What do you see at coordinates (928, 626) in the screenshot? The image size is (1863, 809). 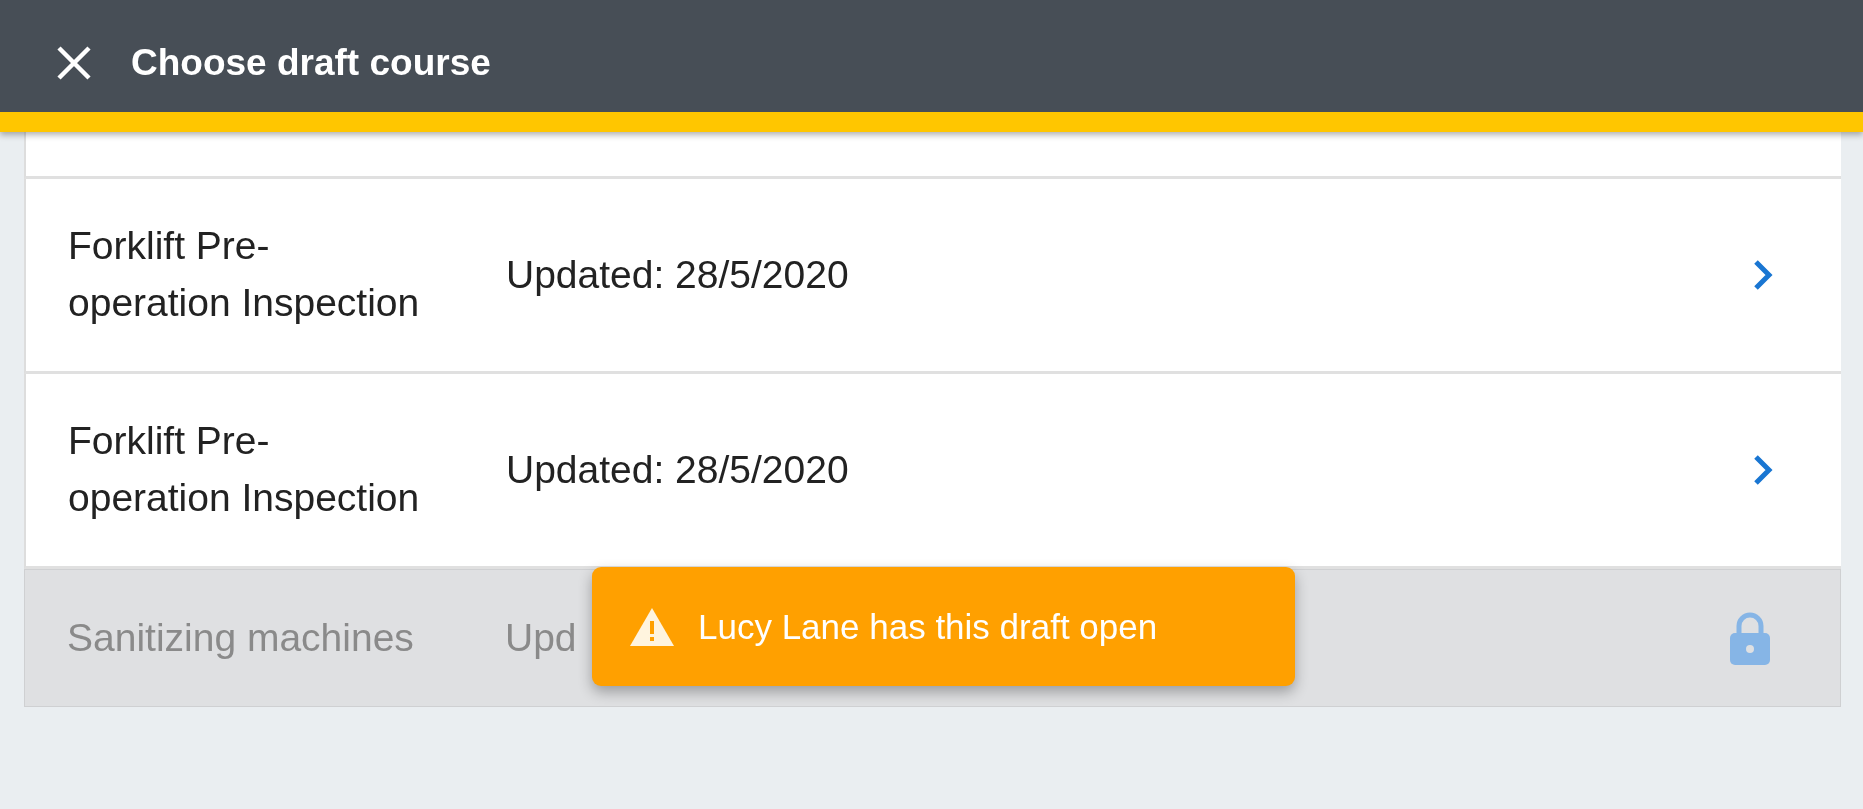 I see `toast-message: Lucy Lane has this draft open` at bounding box center [928, 626].